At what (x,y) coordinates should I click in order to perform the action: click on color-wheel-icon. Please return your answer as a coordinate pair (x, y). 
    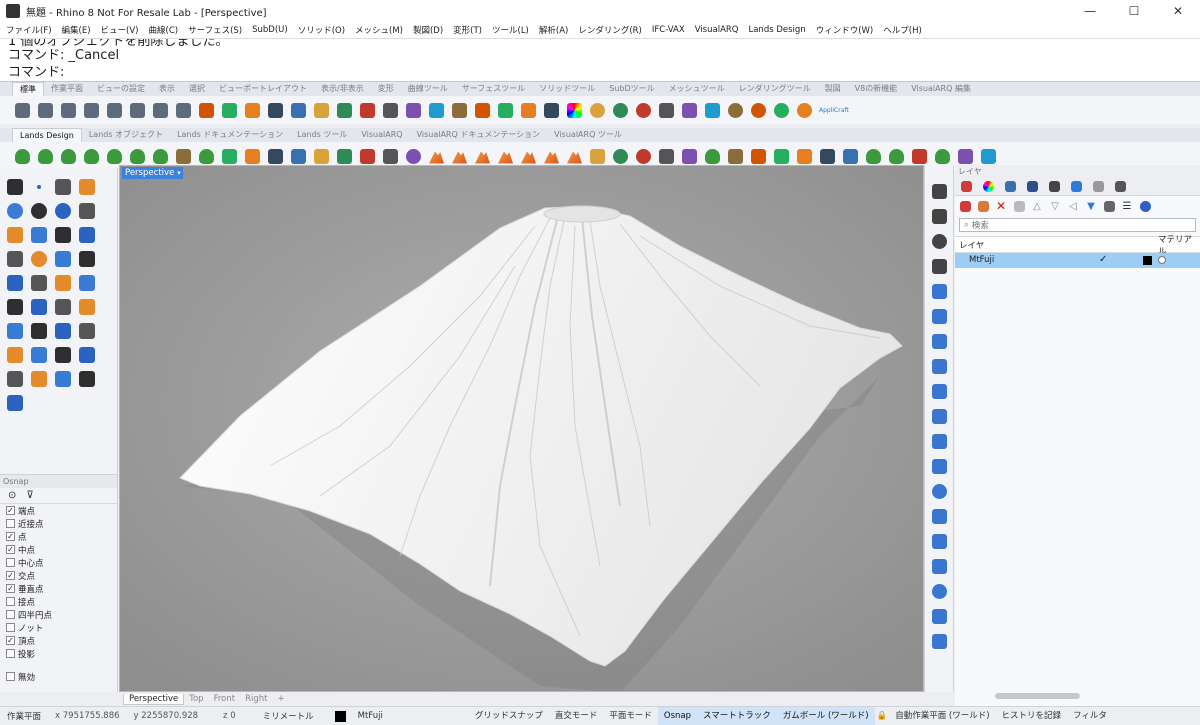
    Looking at the image, I should click on (574, 110).